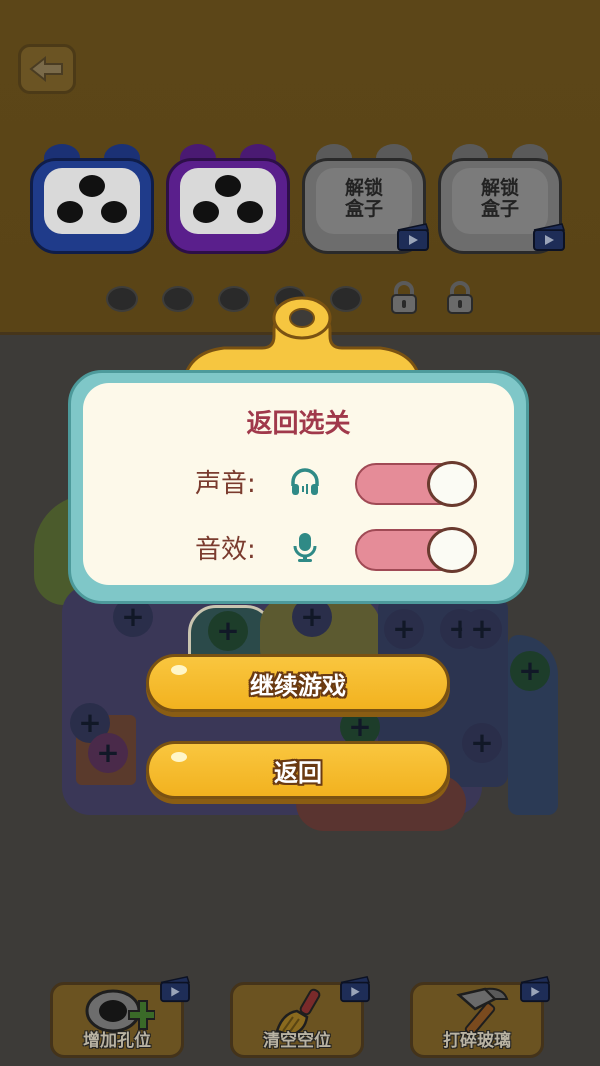 This screenshot has height=1066, width=600. What do you see at coordinates (480, 1017) in the screenshot?
I see `break-glass-tool-button: 打碎玻璃` at bounding box center [480, 1017].